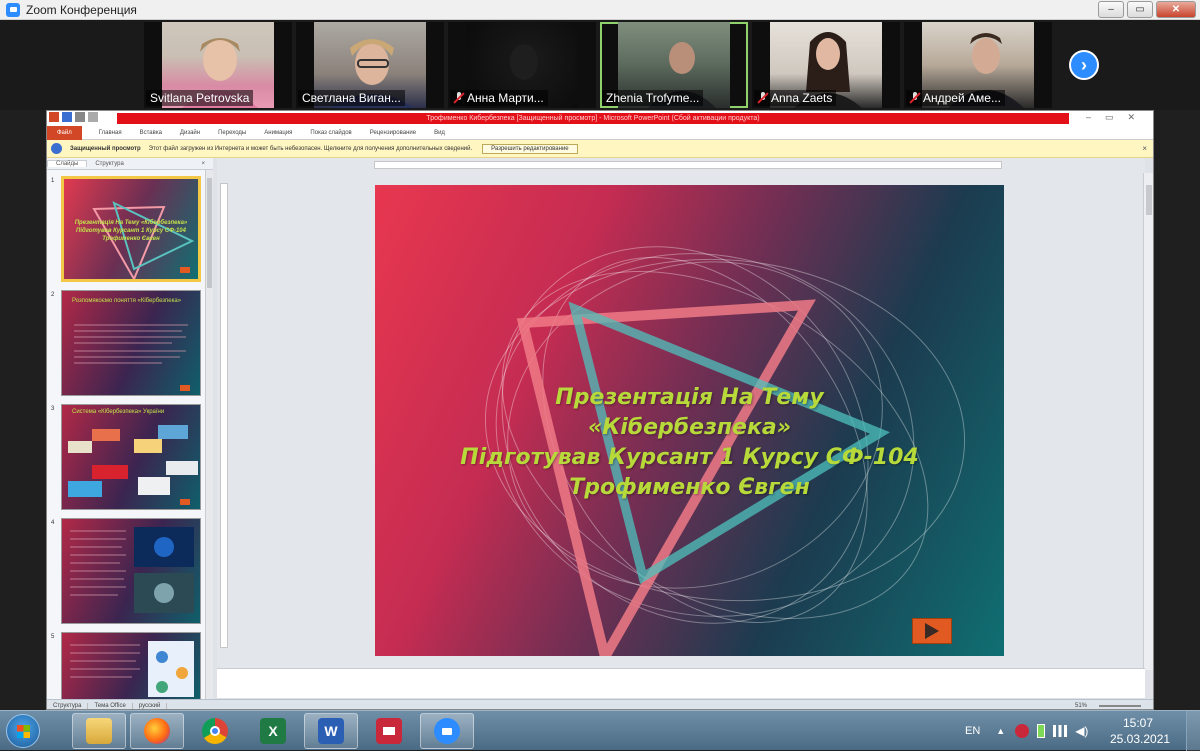 The image size is (1200, 751). Describe the element at coordinates (53, 637) in the screenshot. I see `slide-number: 5` at that location.